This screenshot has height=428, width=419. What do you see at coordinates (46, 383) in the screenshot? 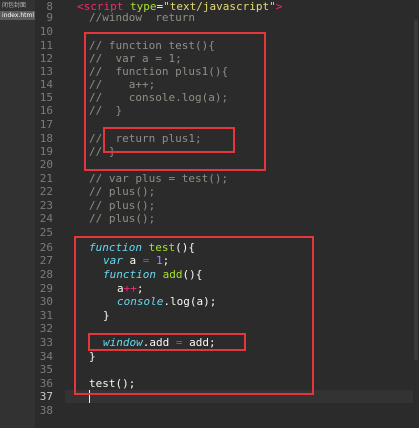
I see `line-number: 36` at bounding box center [46, 383].